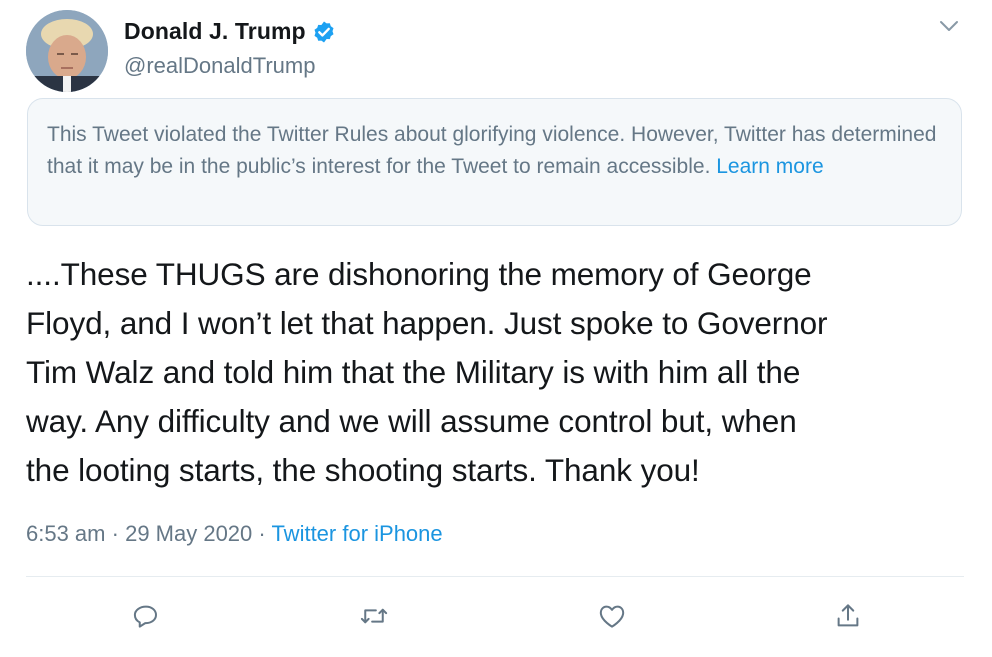  What do you see at coordinates (66, 533) in the screenshot?
I see `tweet-time: 6:53 am` at bounding box center [66, 533].